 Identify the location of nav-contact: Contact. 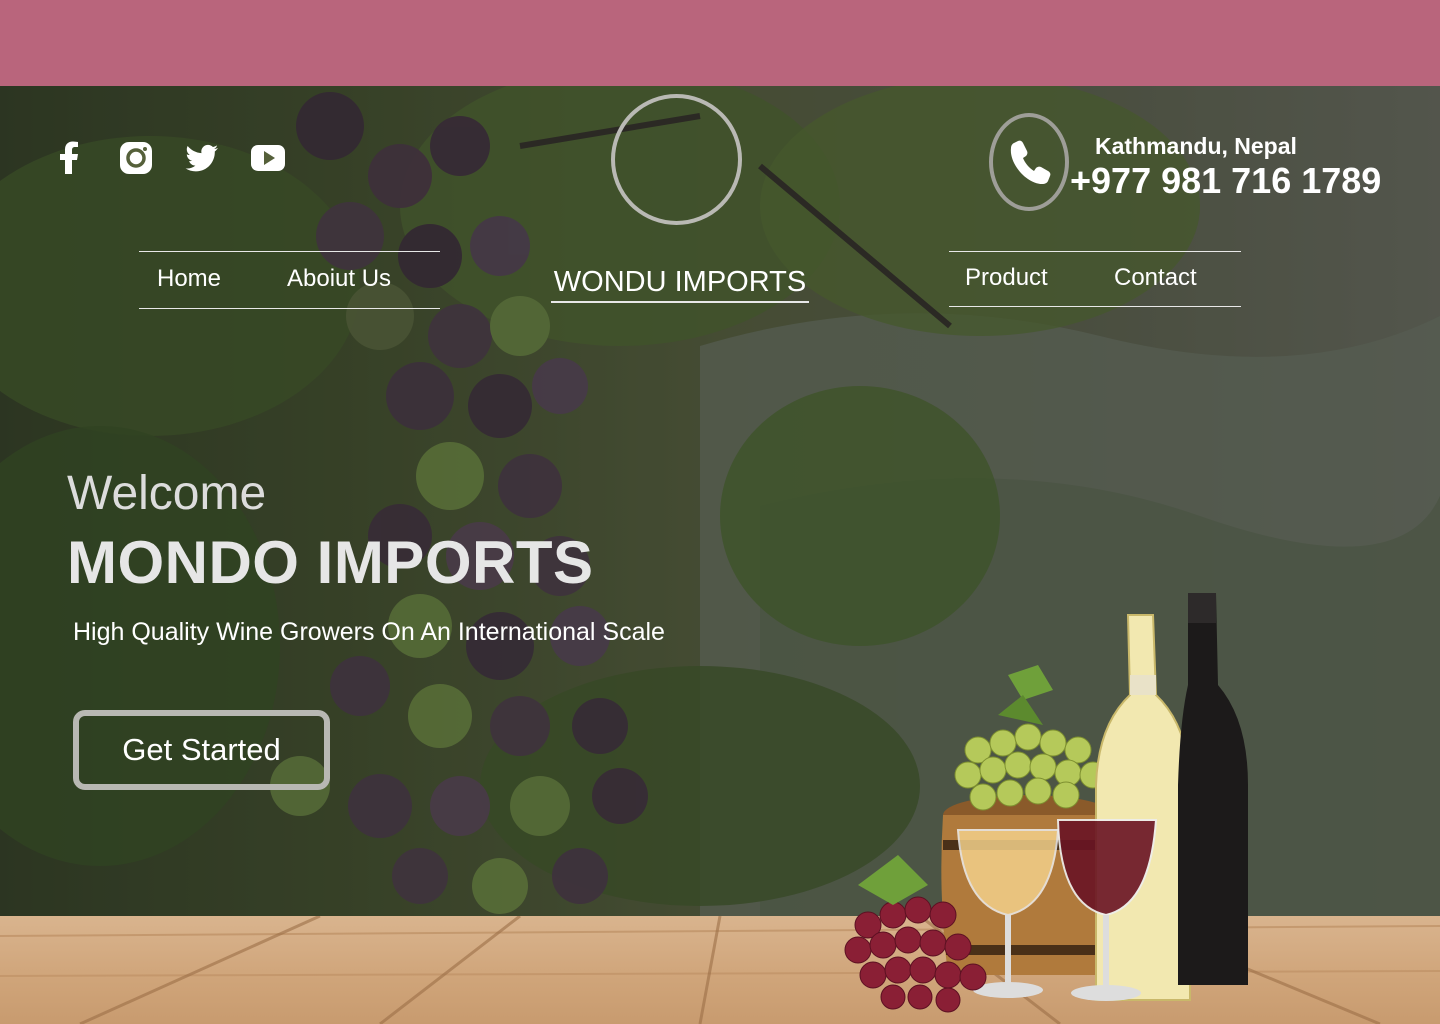
(1155, 278).